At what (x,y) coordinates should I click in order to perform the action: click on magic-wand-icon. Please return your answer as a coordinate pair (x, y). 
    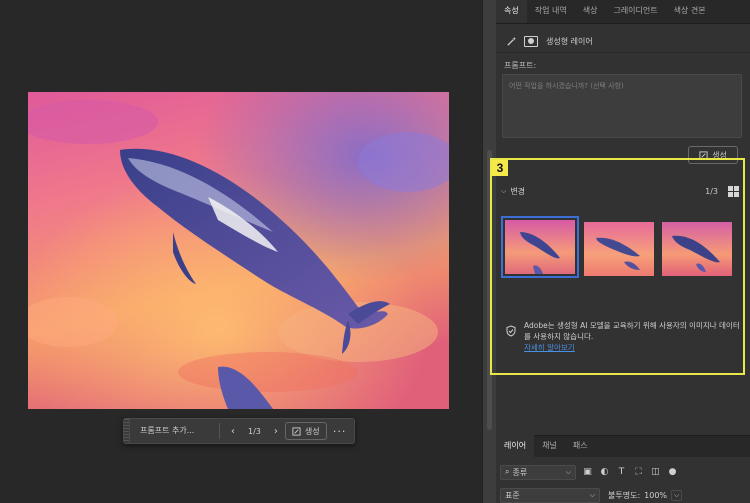
    Looking at the image, I should click on (511, 41).